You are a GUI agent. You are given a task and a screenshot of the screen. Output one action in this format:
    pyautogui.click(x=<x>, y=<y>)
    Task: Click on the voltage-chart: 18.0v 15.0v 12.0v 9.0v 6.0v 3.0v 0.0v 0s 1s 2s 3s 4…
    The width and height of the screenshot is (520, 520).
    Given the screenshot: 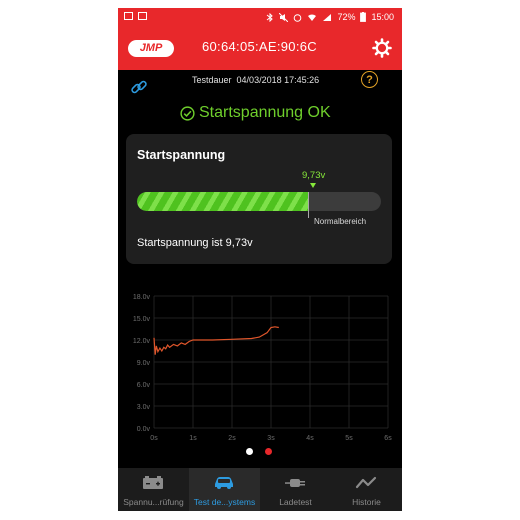 What is the action you would take?
    pyautogui.click(x=262, y=368)
    